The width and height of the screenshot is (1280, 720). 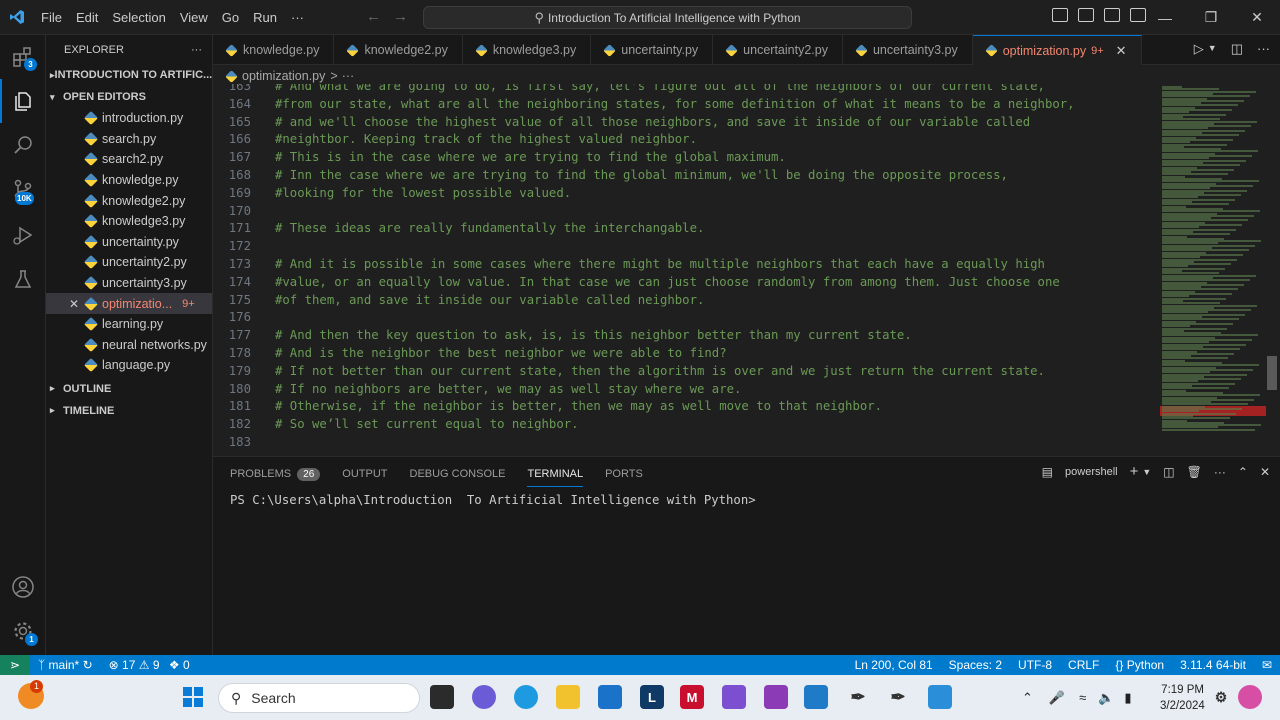 What do you see at coordinates (858, 697) in the screenshot?
I see `pen-app-icon: ✒` at bounding box center [858, 697].